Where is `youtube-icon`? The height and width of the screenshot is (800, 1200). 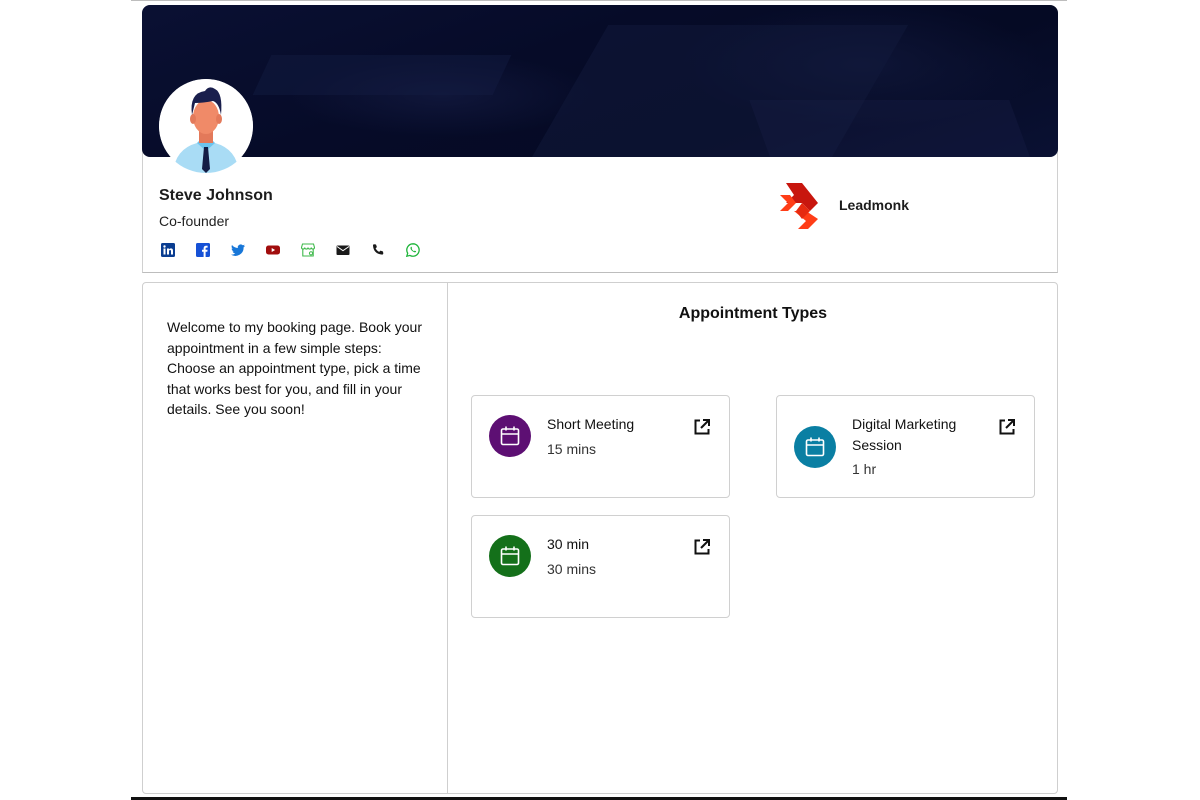 youtube-icon is located at coordinates (273, 250).